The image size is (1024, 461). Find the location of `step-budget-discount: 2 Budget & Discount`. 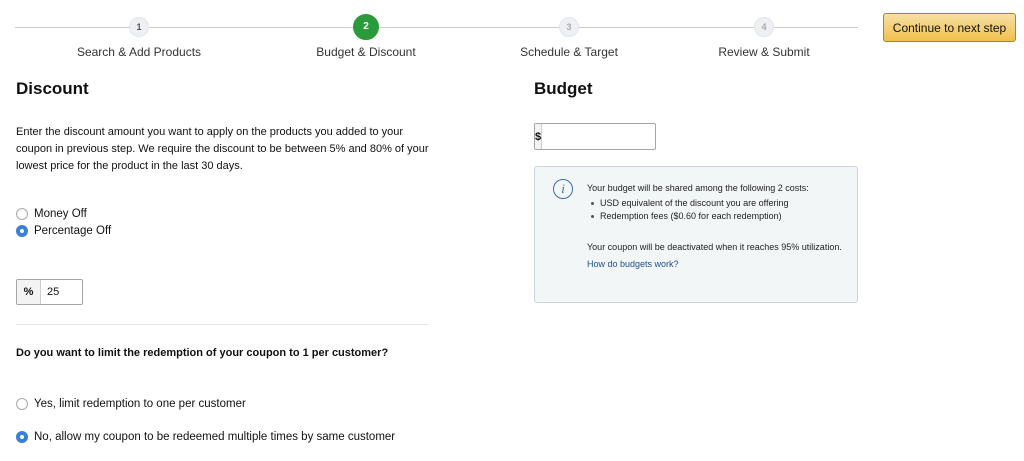

step-budget-discount: 2 Budget & Discount is located at coordinates (366, 36).